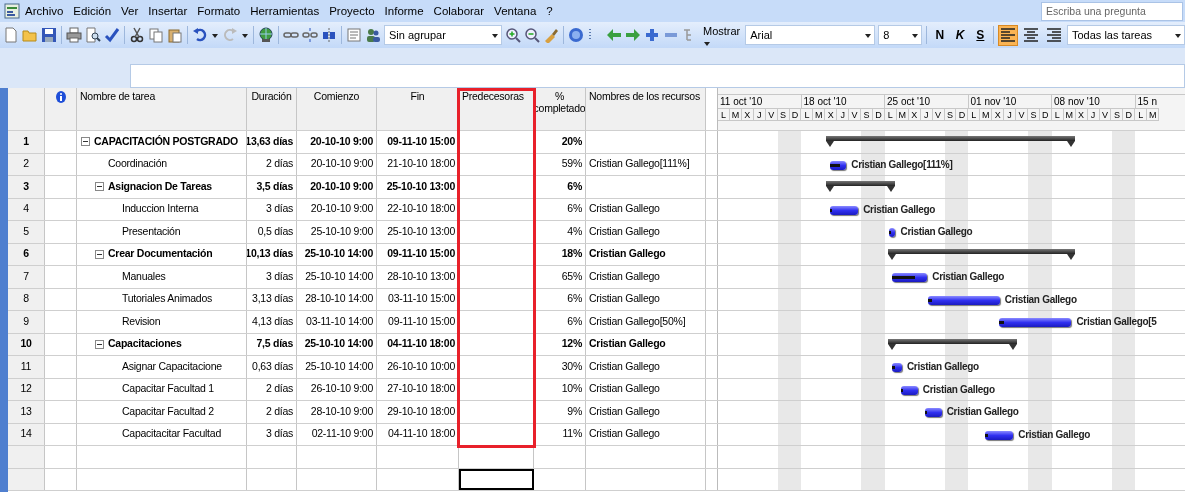 The width and height of the screenshot is (1185, 492). What do you see at coordinates (443, 35) in the screenshot?
I see `group-by-dropdown: Sin agrupar` at bounding box center [443, 35].